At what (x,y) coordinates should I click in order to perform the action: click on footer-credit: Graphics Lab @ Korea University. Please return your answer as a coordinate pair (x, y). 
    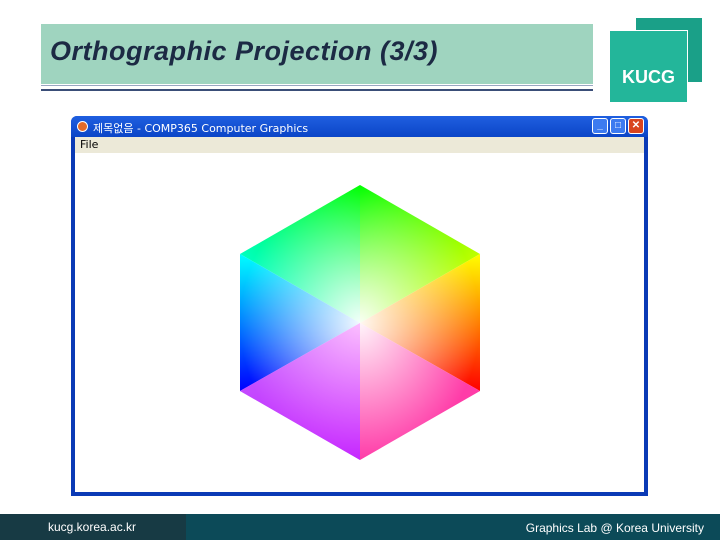
    Looking at the image, I should click on (614, 528).